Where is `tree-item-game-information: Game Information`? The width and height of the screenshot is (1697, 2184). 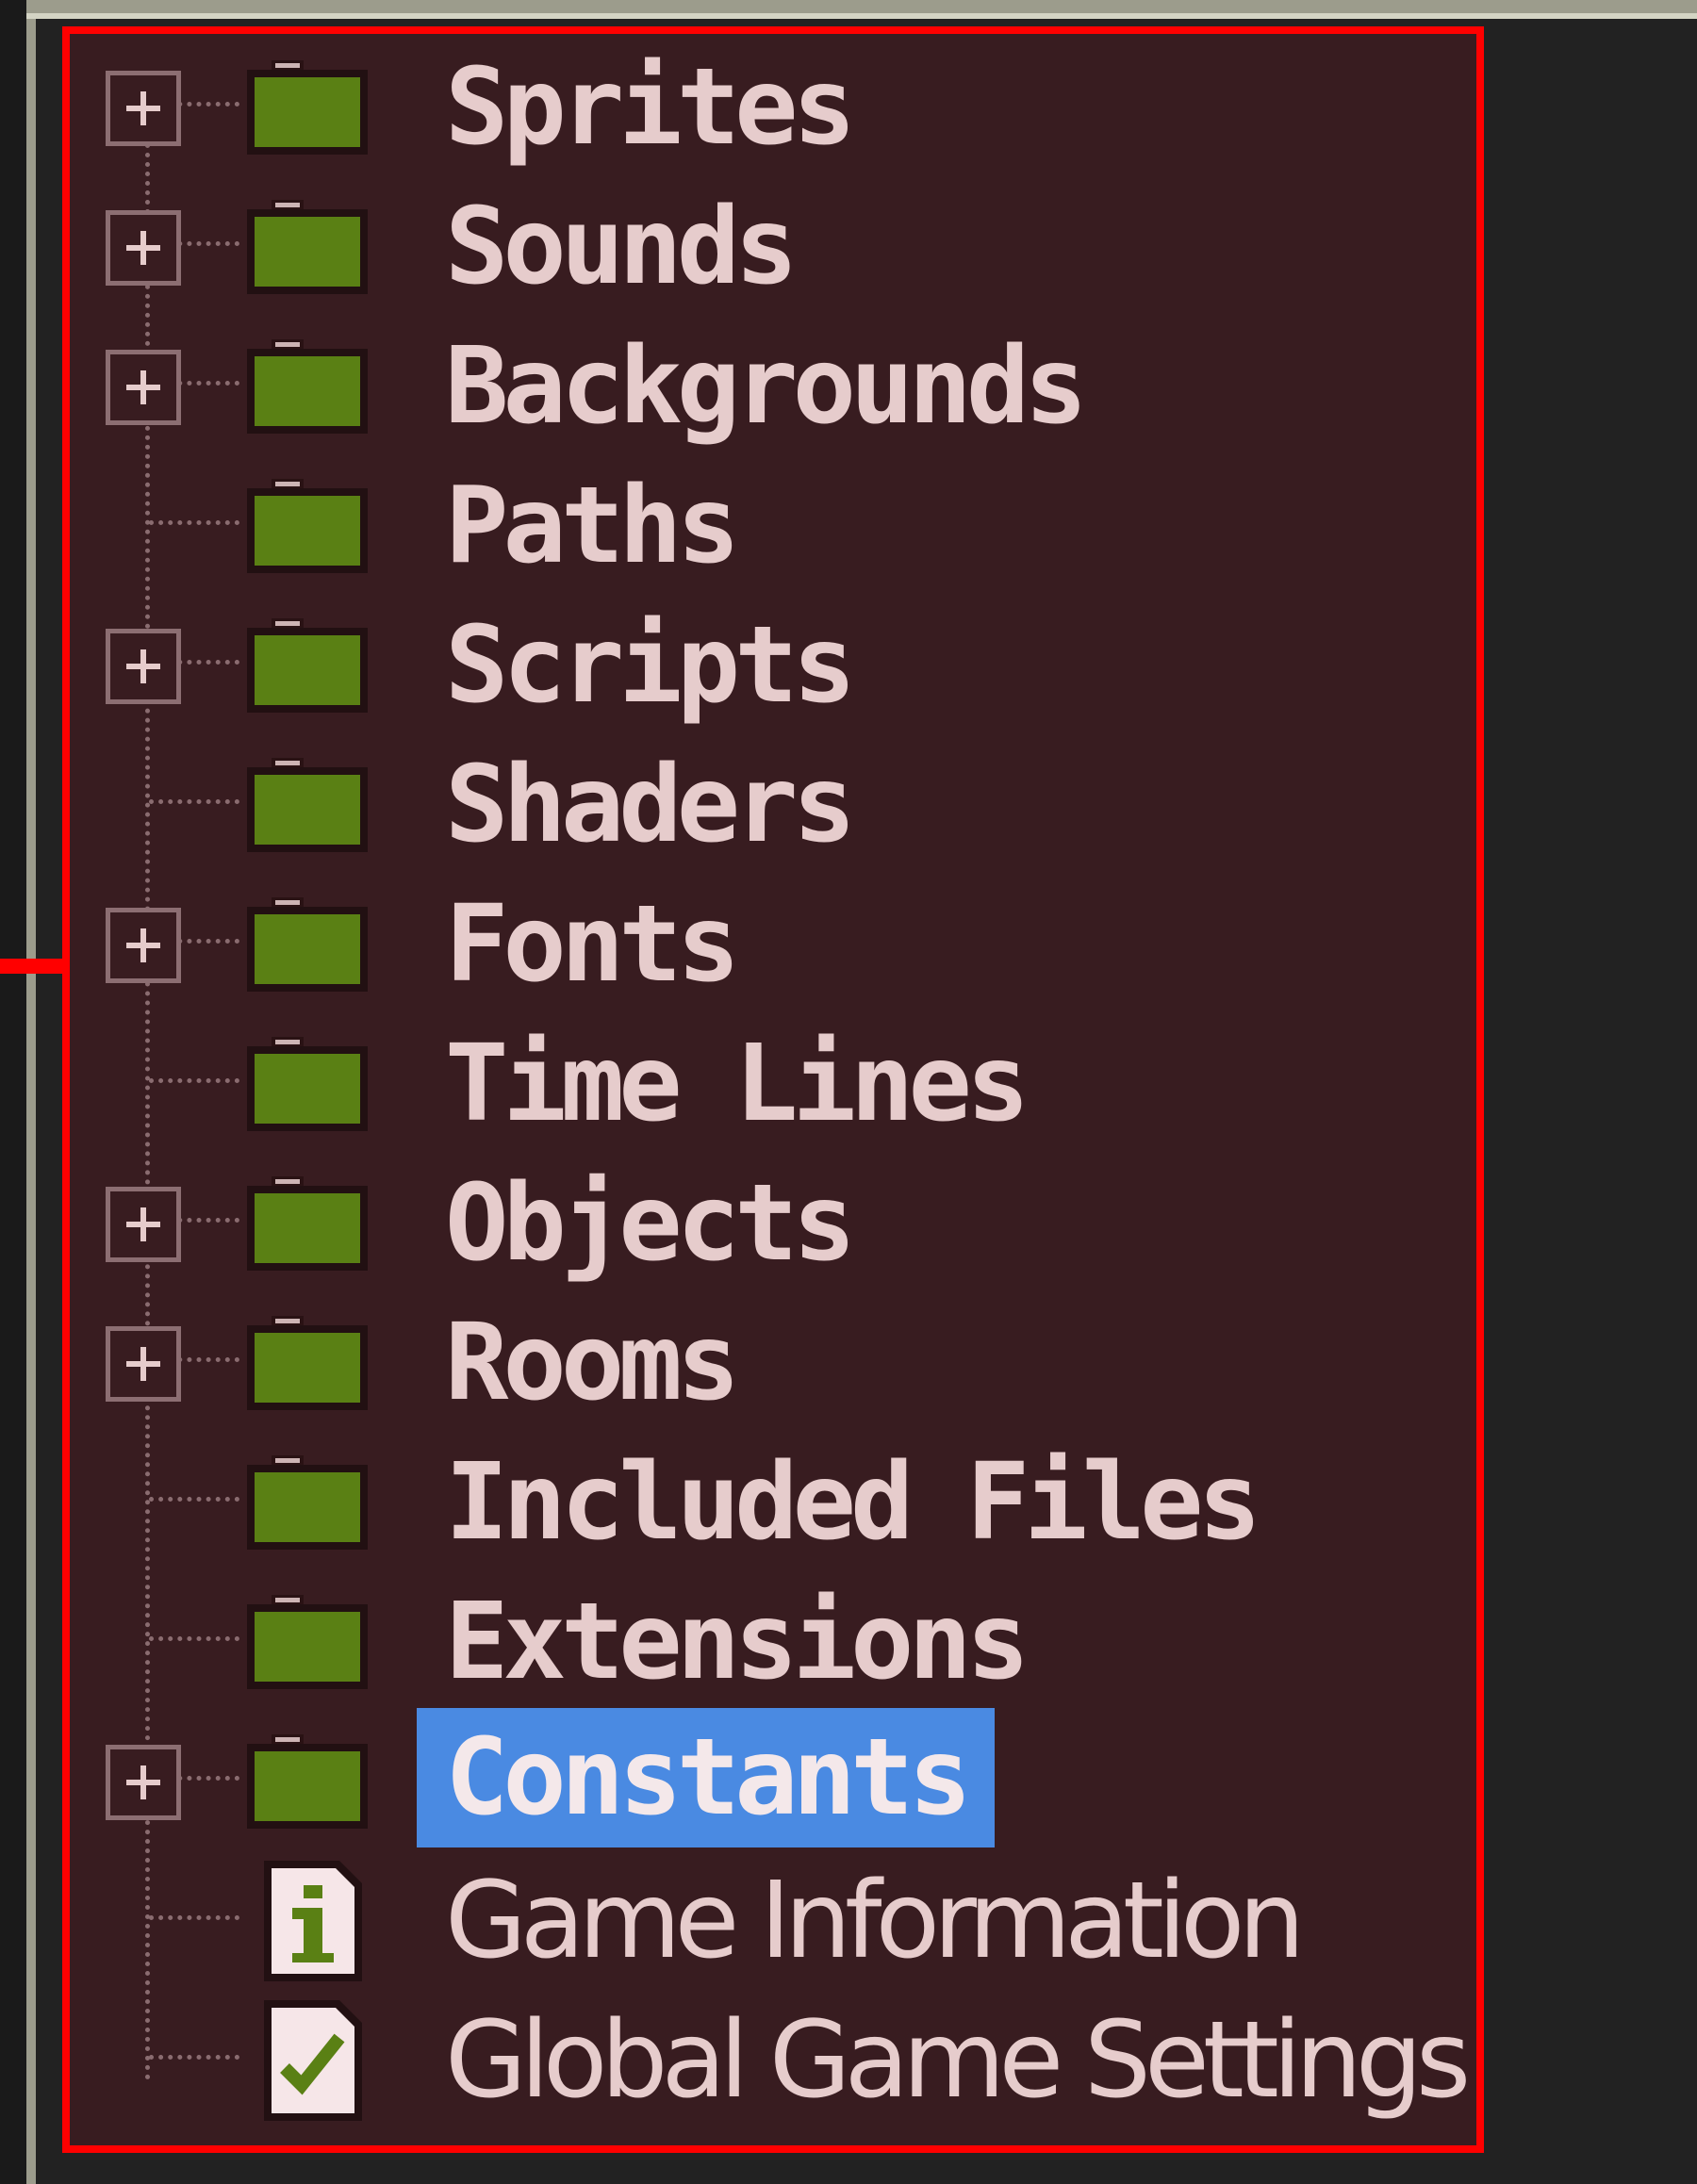 tree-item-game-information: Game Information is located at coordinates (773, 1917).